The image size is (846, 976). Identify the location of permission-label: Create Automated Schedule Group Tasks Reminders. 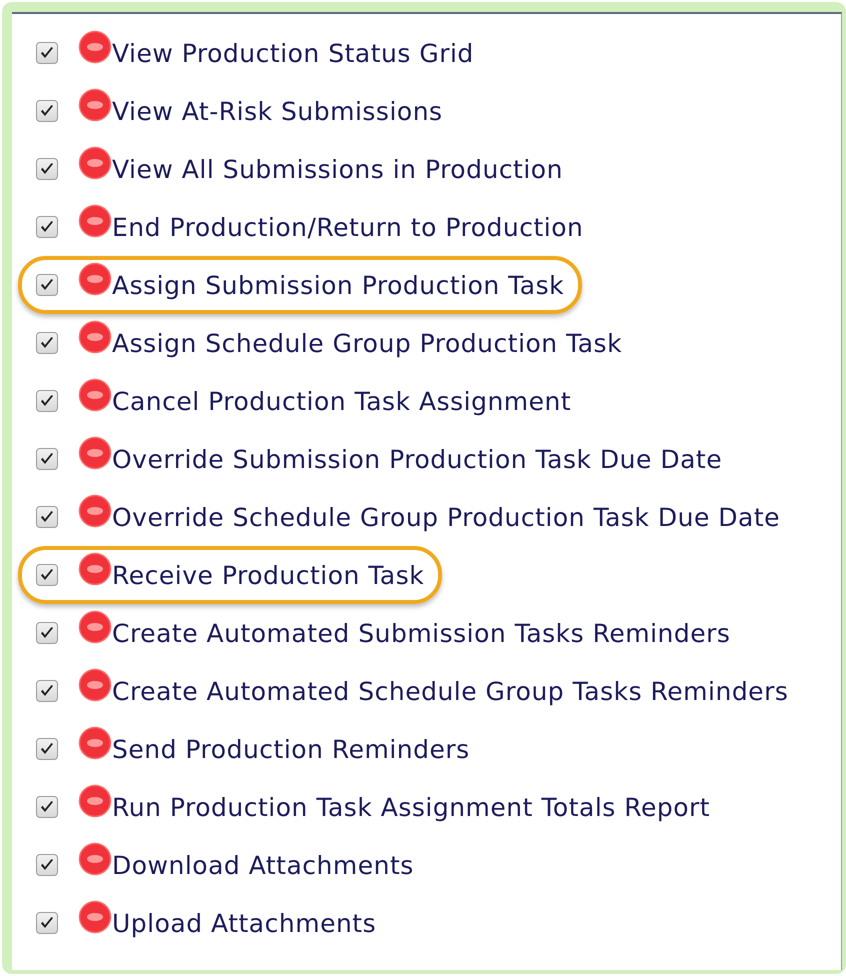
(450, 691).